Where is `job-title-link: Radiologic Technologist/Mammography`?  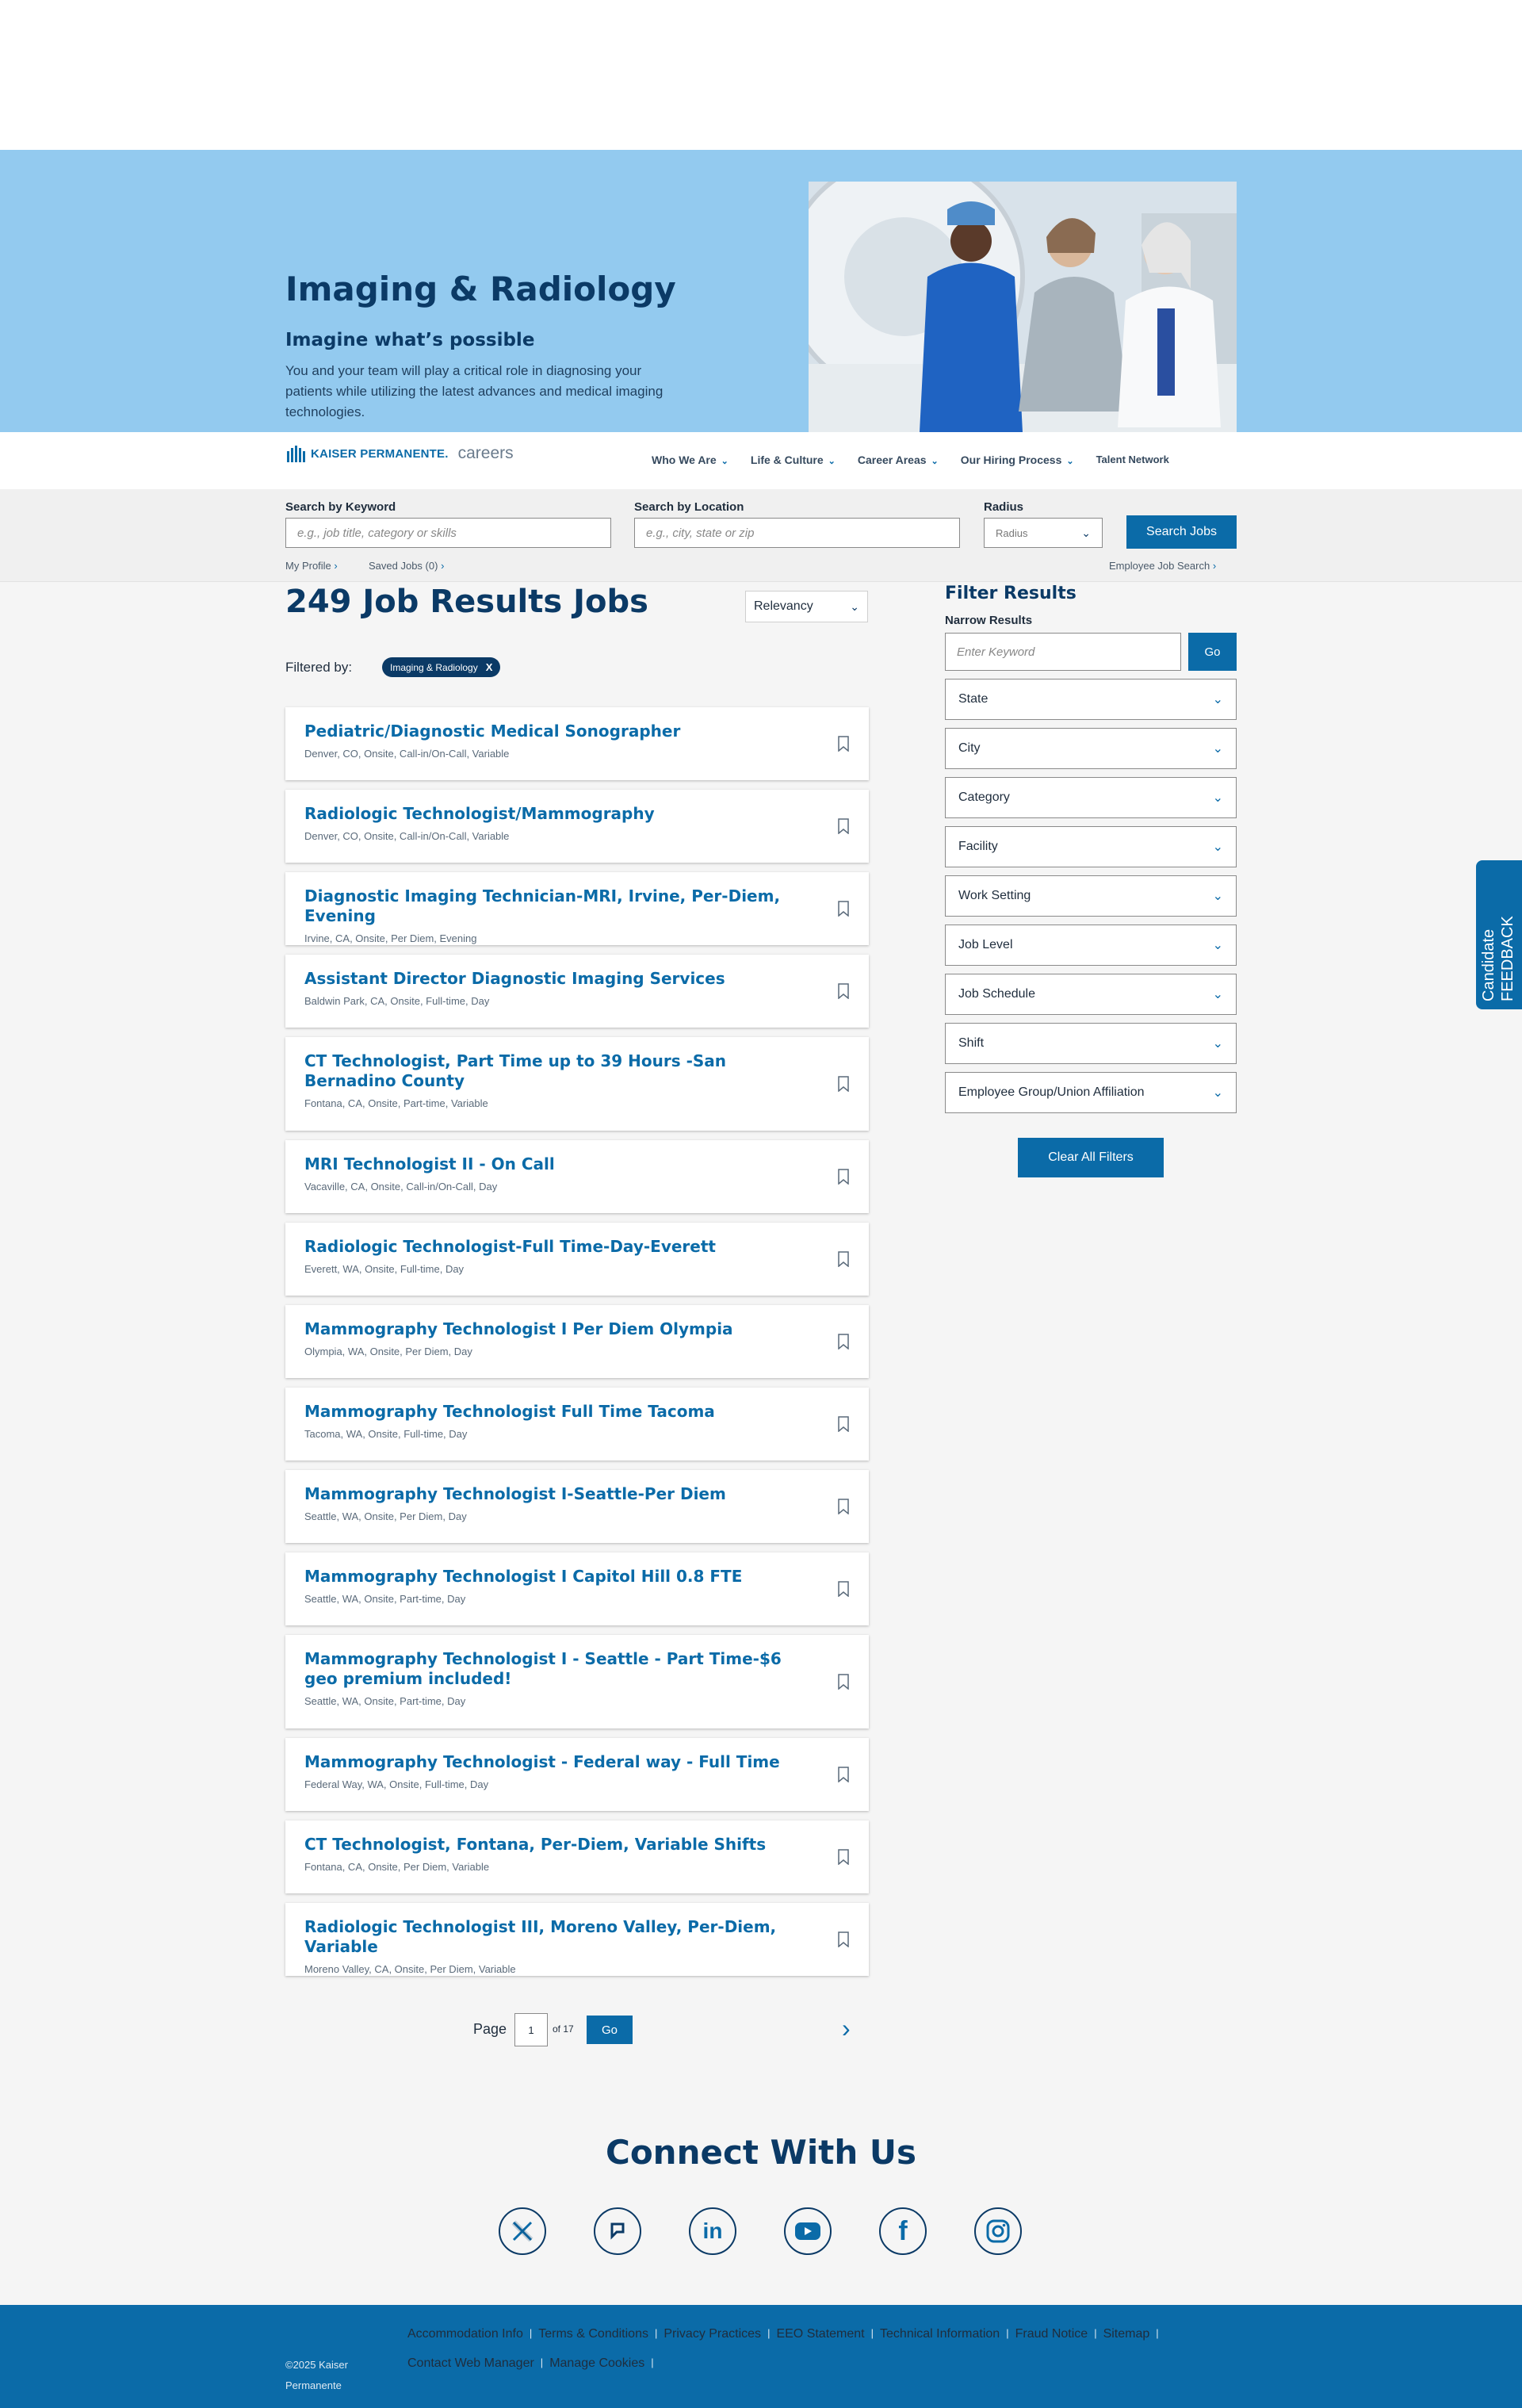 job-title-link: Radiologic Technologist/Mammography is located at coordinates (558, 814).